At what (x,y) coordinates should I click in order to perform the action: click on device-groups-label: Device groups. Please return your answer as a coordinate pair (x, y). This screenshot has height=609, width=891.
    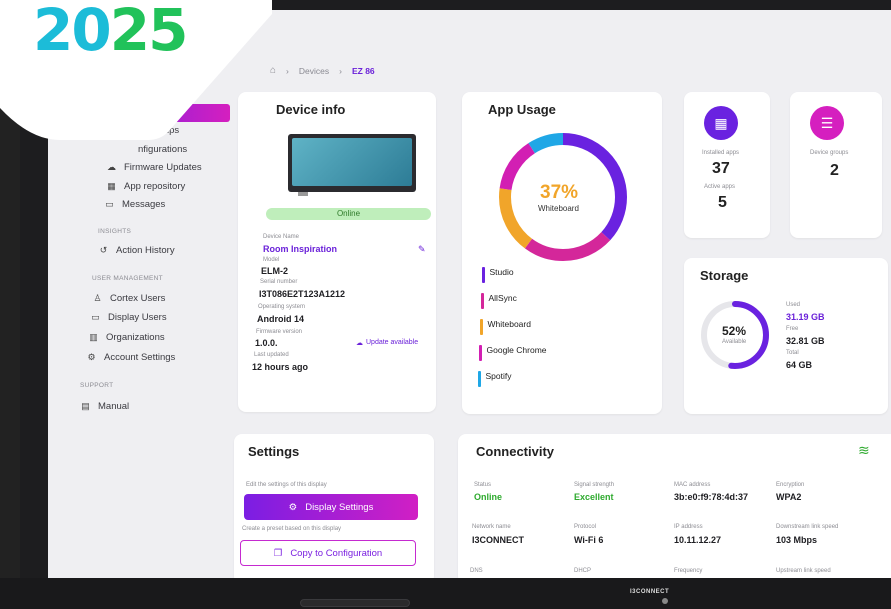
    Looking at the image, I should click on (829, 153).